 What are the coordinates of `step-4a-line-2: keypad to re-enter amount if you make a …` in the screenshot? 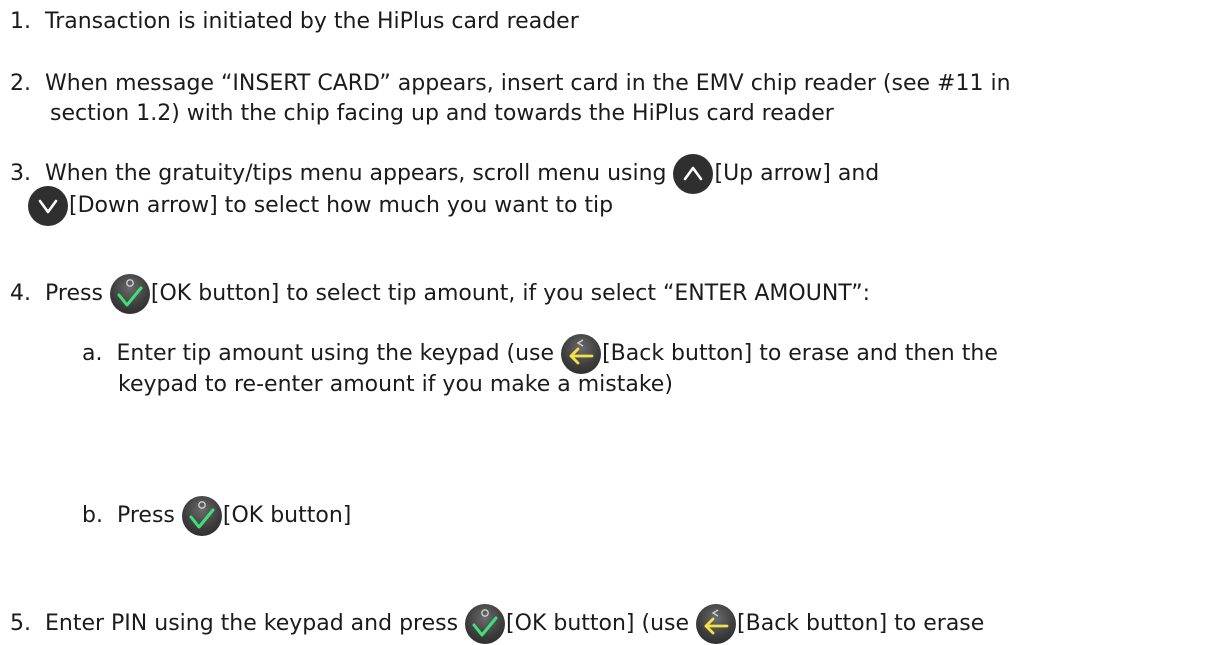 It's located at (395, 384).